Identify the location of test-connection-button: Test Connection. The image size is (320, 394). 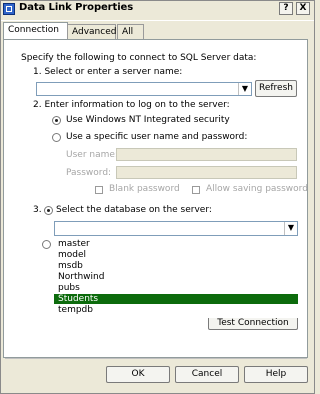
(253, 324).